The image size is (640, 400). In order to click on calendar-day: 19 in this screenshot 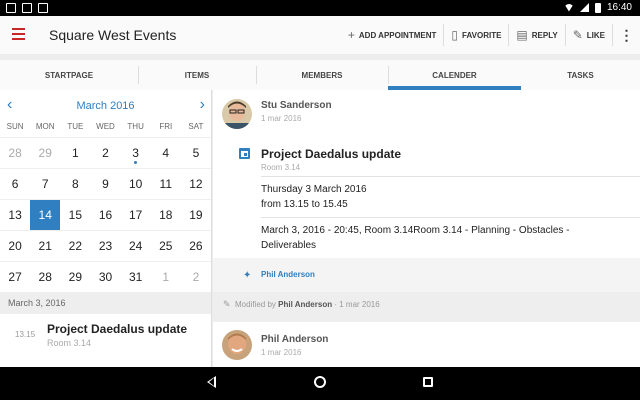, I will do `click(196, 215)`.